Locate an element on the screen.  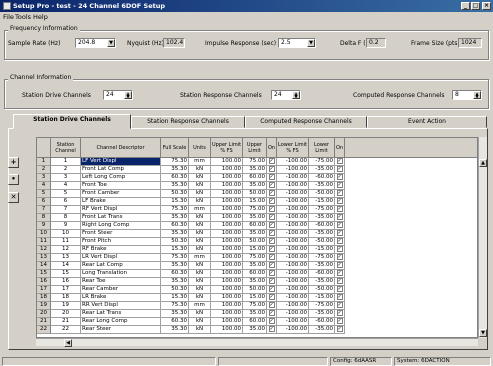
chevron-down-icon: ▼ is located at coordinates (311, 43).